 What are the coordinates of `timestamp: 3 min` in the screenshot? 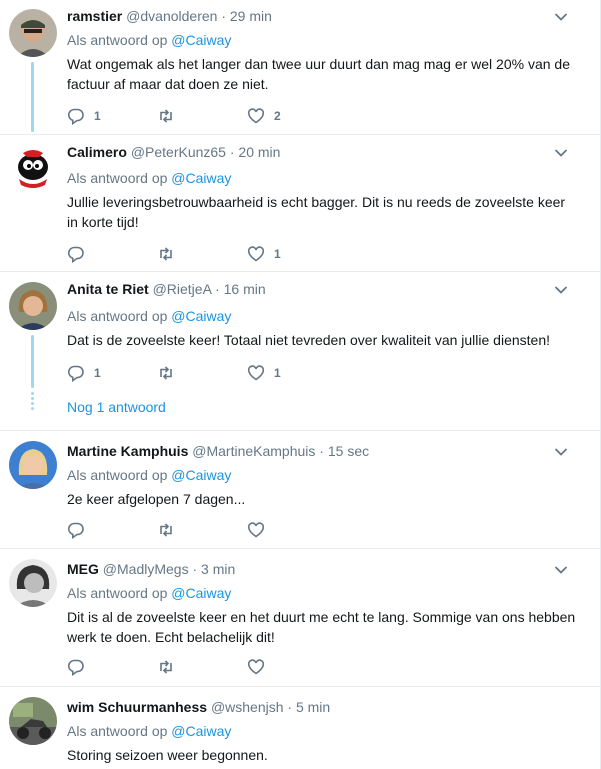 It's located at (218, 569).